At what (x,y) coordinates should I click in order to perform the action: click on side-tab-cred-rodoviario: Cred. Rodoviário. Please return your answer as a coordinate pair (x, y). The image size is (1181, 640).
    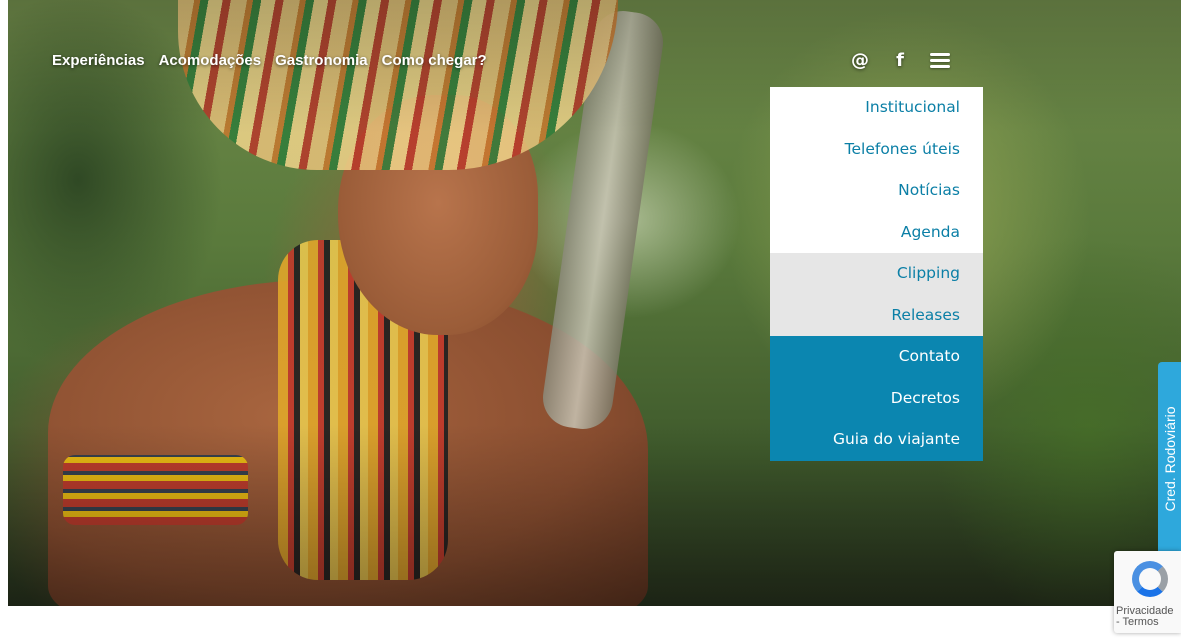
    Looking at the image, I should click on (1169, 459).